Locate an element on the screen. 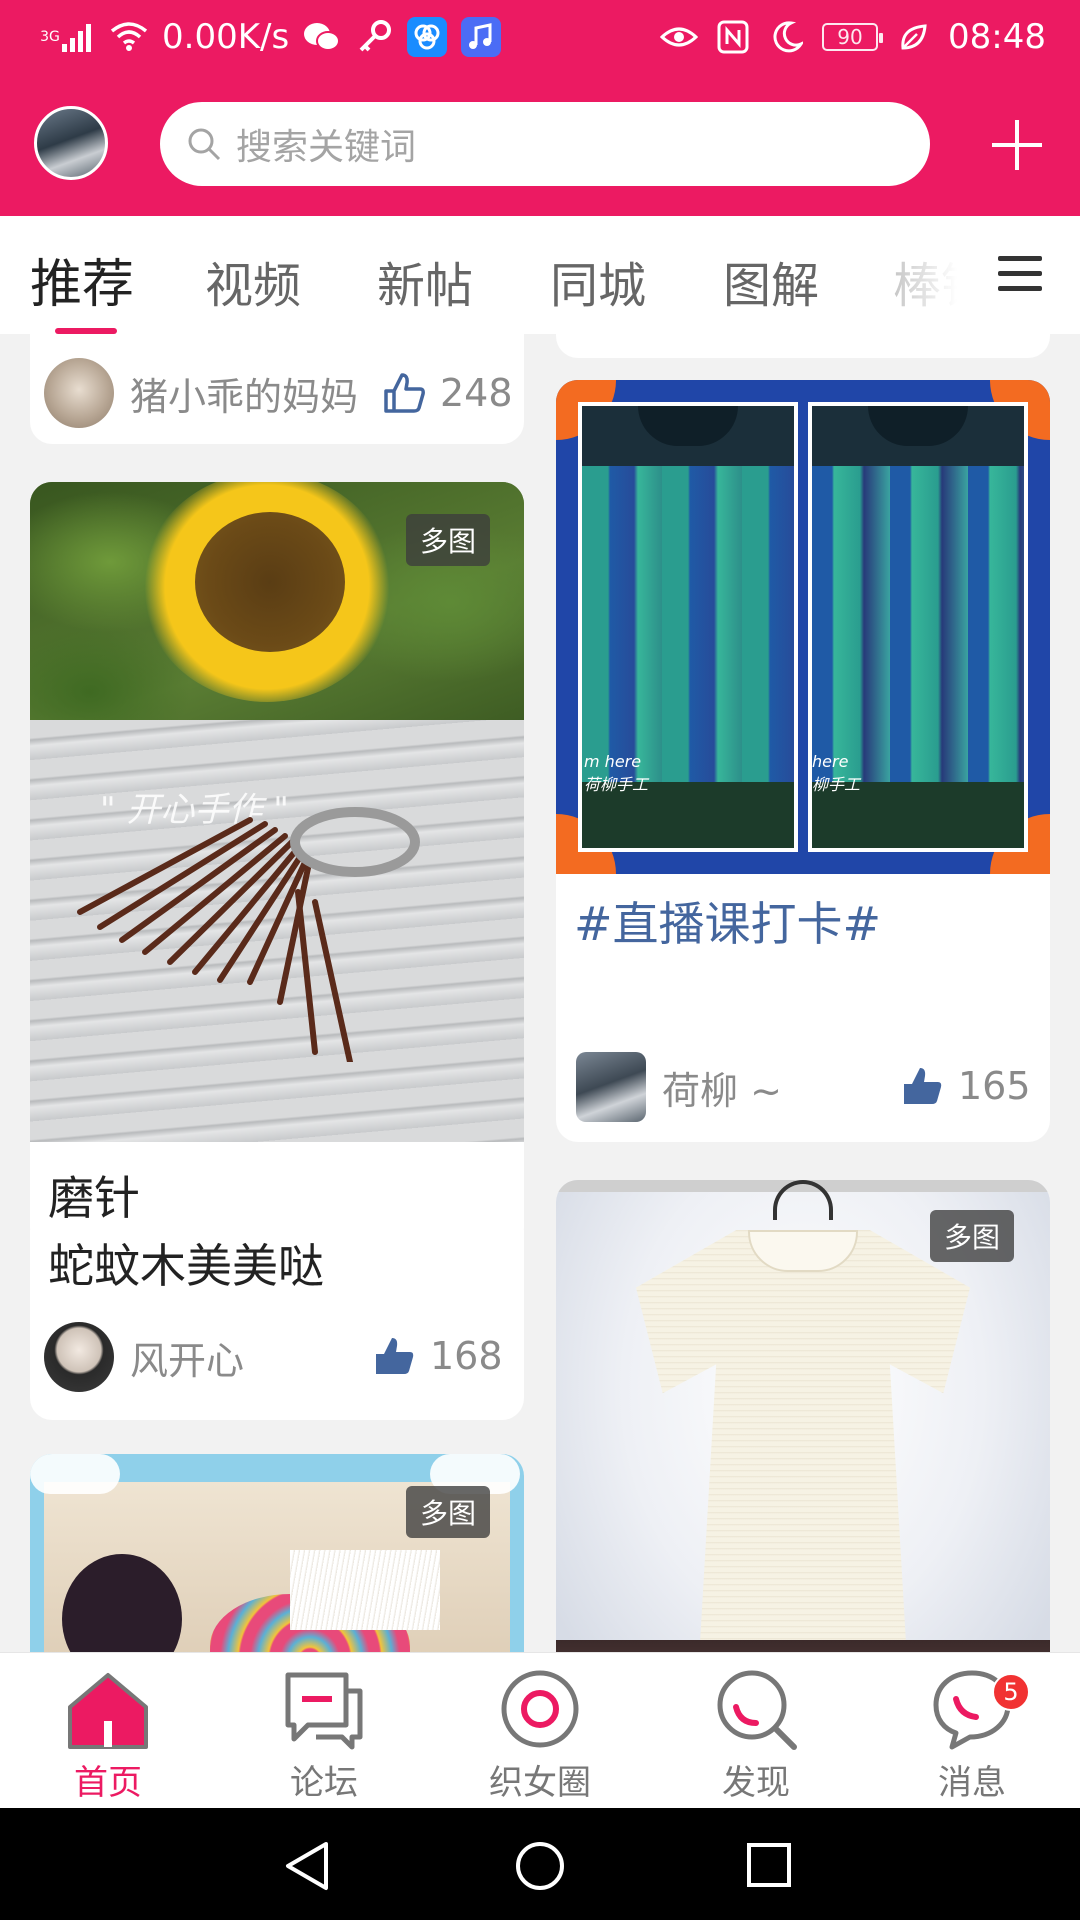  tab-local: 同城 is located at coordinates (598, 281).